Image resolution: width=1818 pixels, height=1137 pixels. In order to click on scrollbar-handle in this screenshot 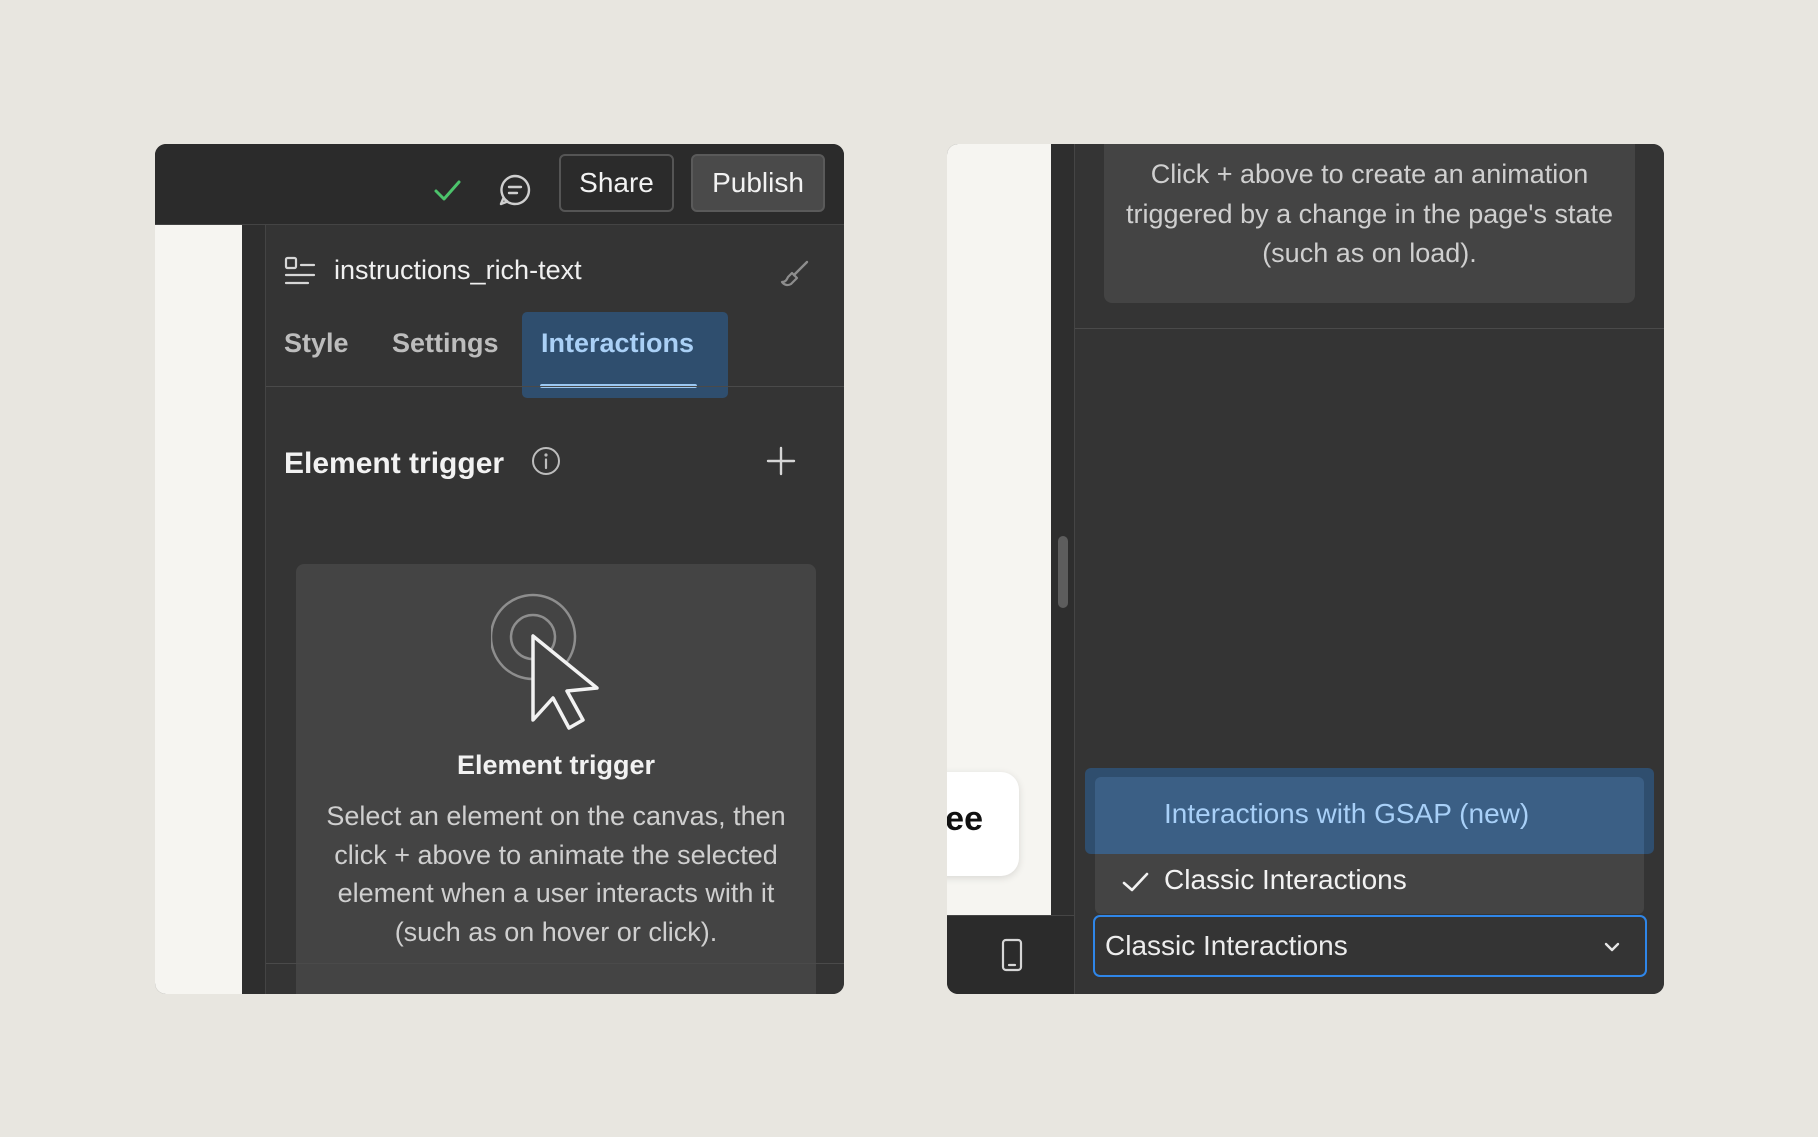, I will do `click(1063, 572)`.